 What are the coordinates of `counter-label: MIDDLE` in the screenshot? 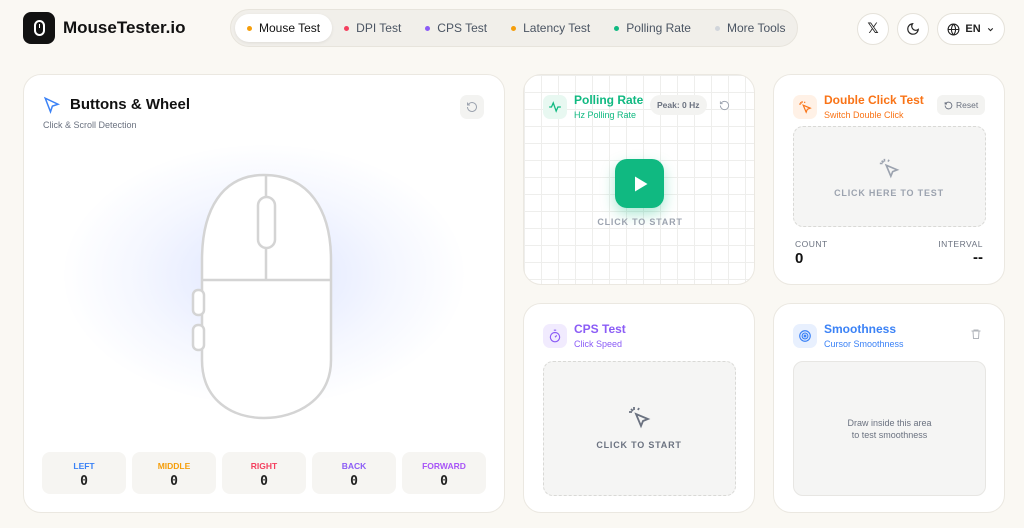 It's located at (174, 466).